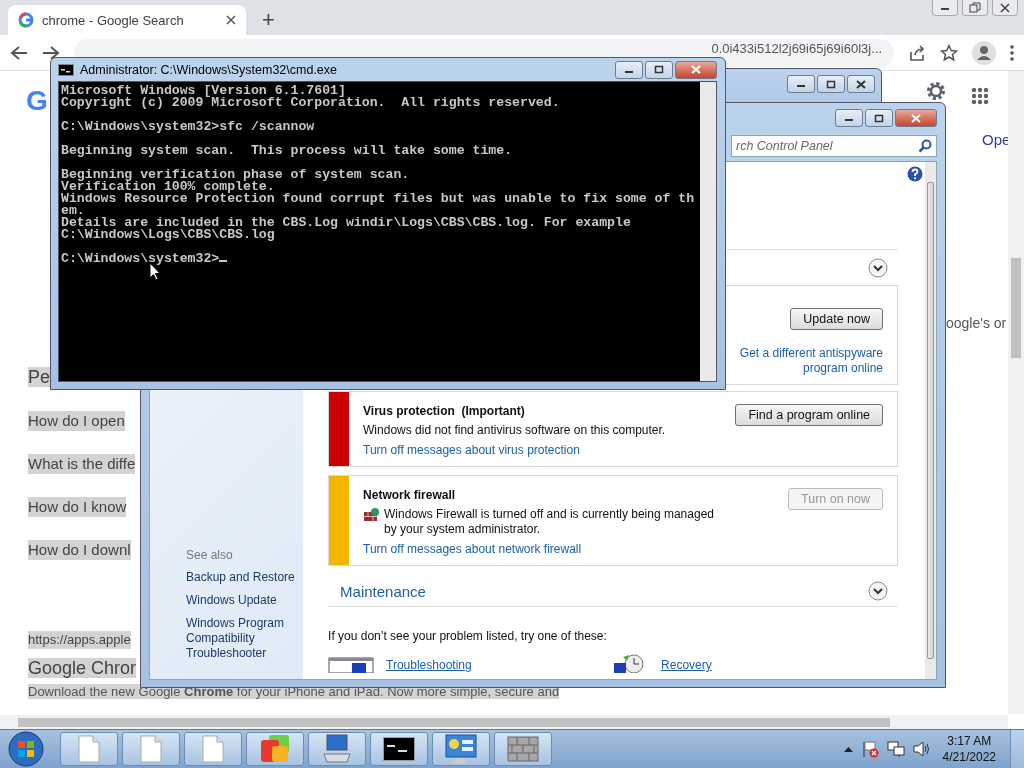  Describe the element at coordinates (686, 665) in the screenshot. I see `option-link: Recovery` at that location.